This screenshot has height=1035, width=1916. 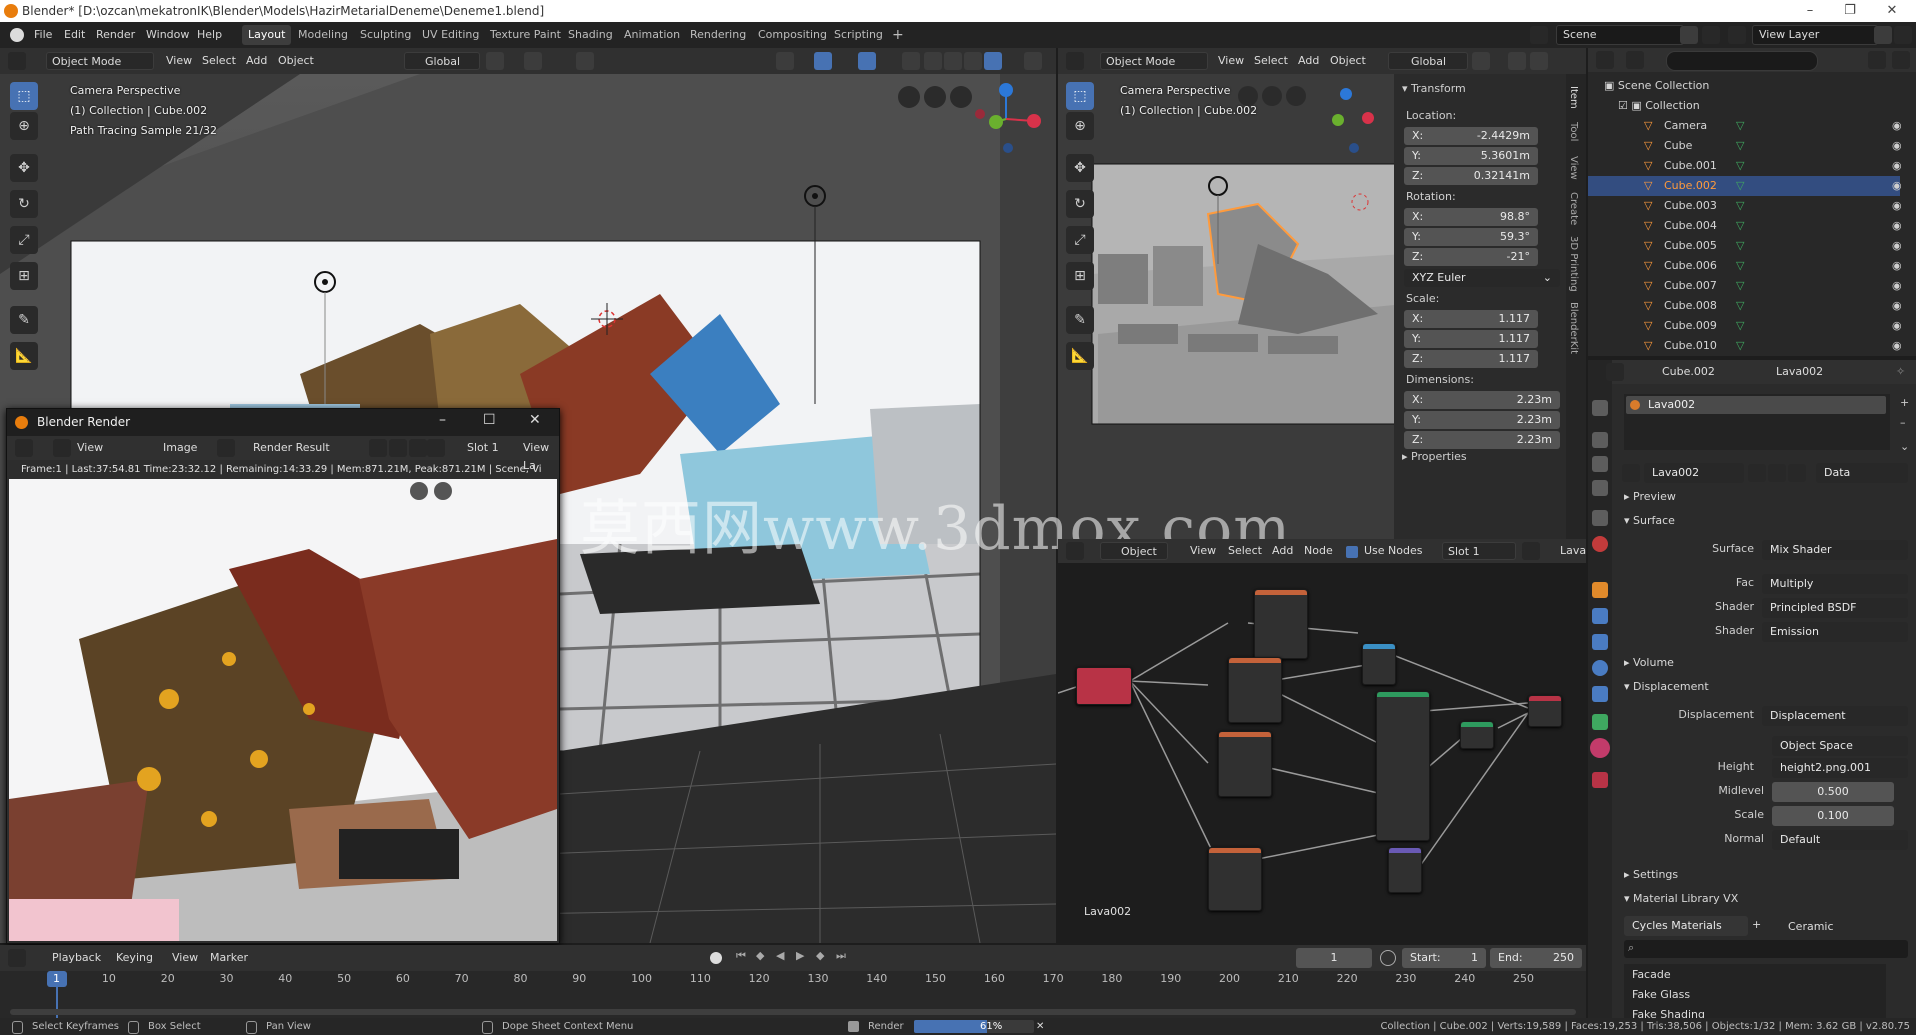 What do you see at coordinates (1104, 686) in the screenshot?
I see `node-red` at bounding box center [1104, 686].